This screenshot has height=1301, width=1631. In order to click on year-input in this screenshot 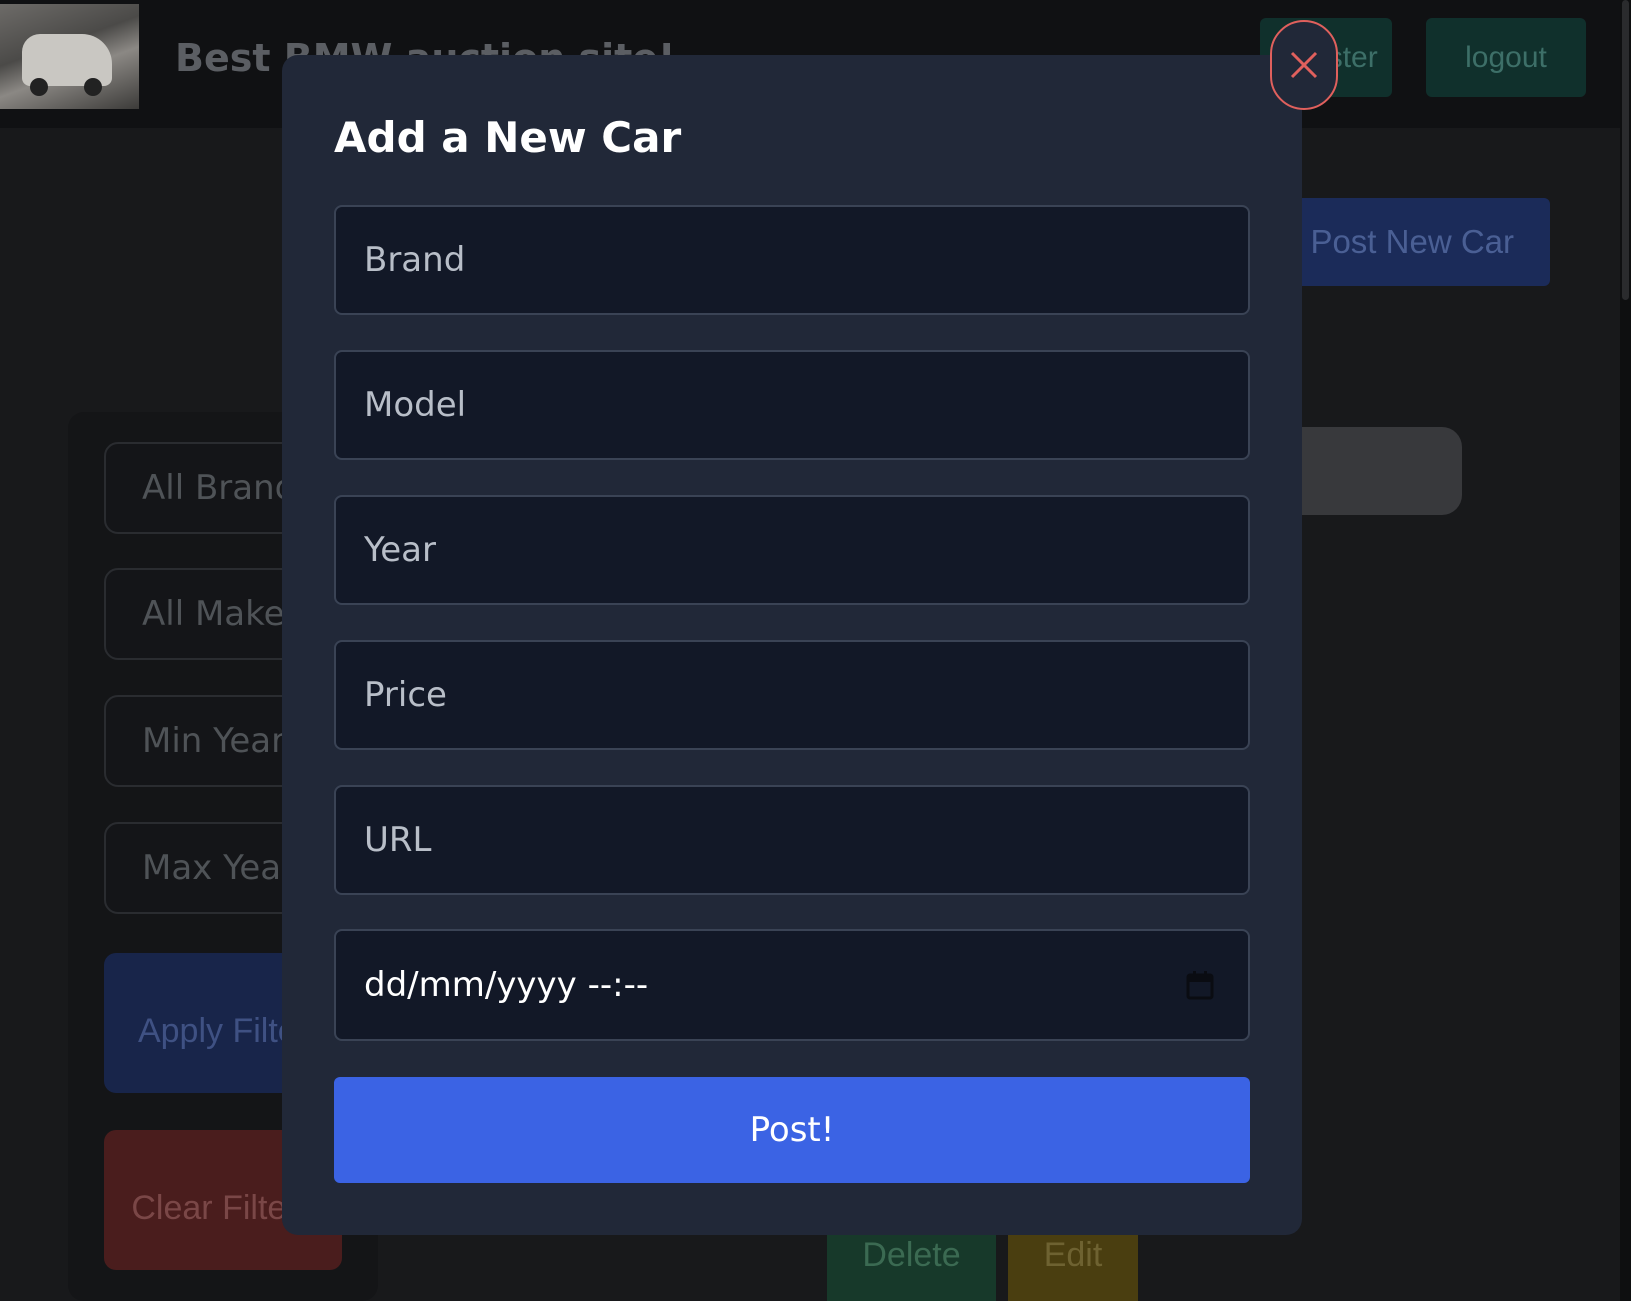, I will do `click(792, 550)`.